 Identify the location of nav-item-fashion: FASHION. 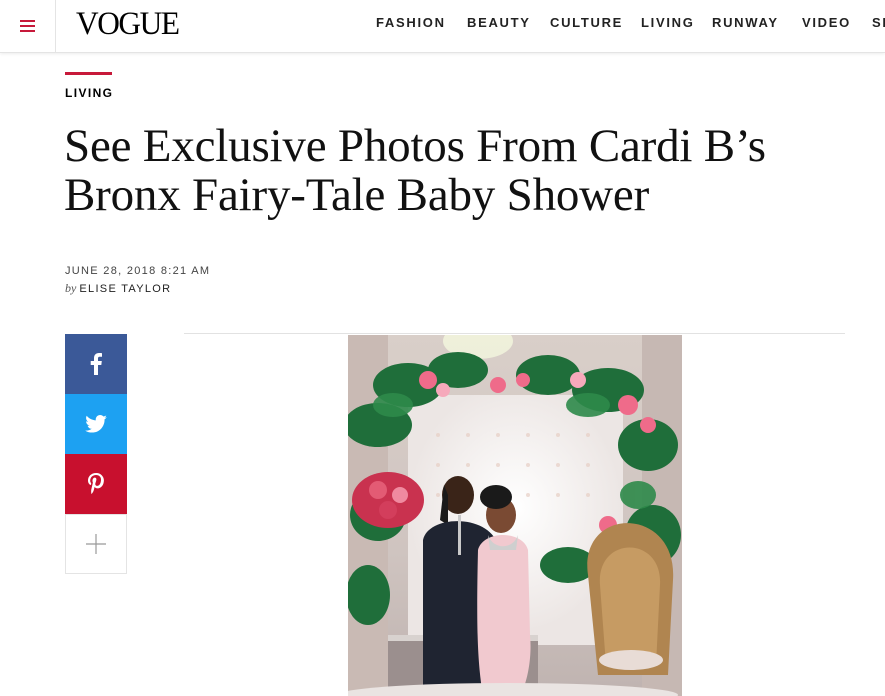
(411, 22).